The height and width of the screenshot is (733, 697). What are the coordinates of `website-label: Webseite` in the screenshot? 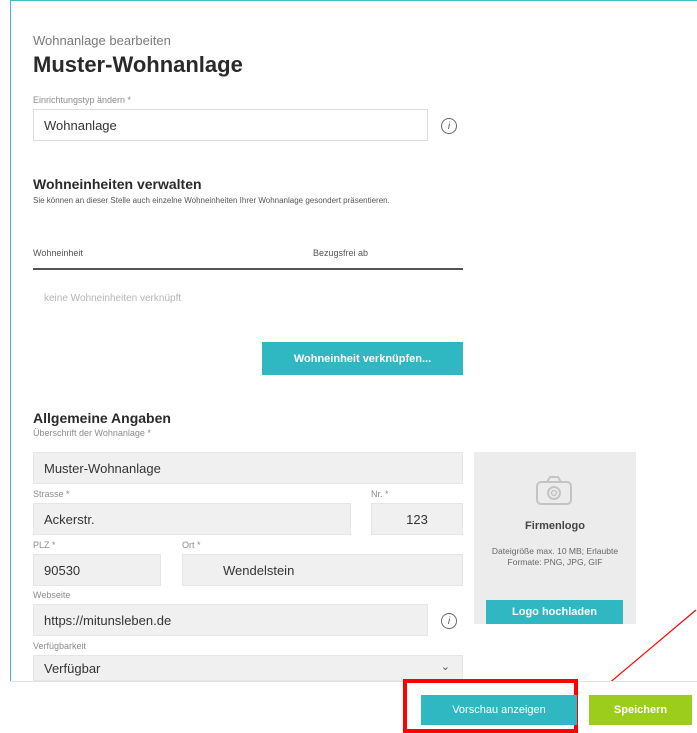 It's located at (52, 595).